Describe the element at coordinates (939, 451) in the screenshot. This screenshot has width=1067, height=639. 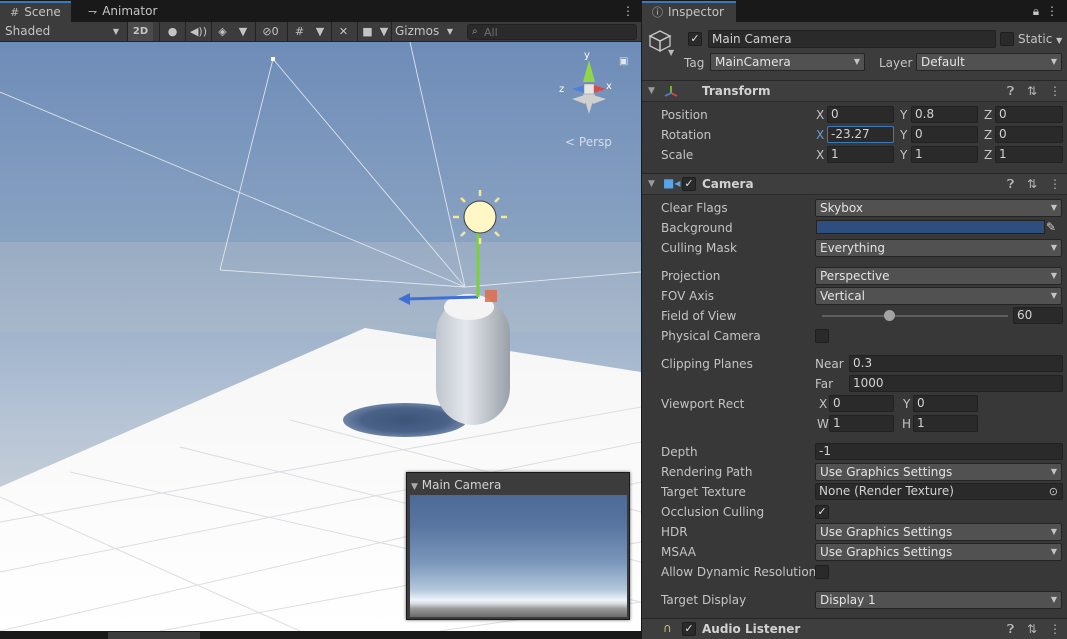
I see `depth-field: -1` at that location.